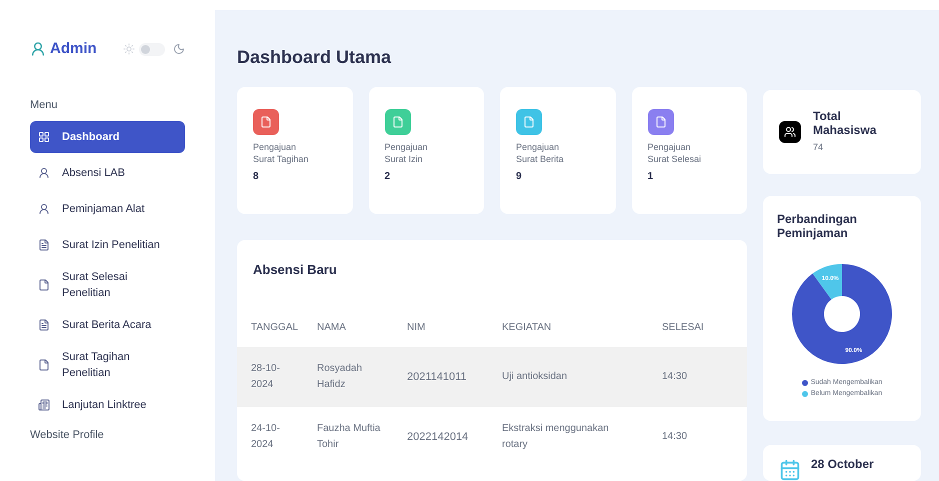 The width and height of the screenshot is (939, 481). I want to click on stat-value: 9, so click(519, 177).